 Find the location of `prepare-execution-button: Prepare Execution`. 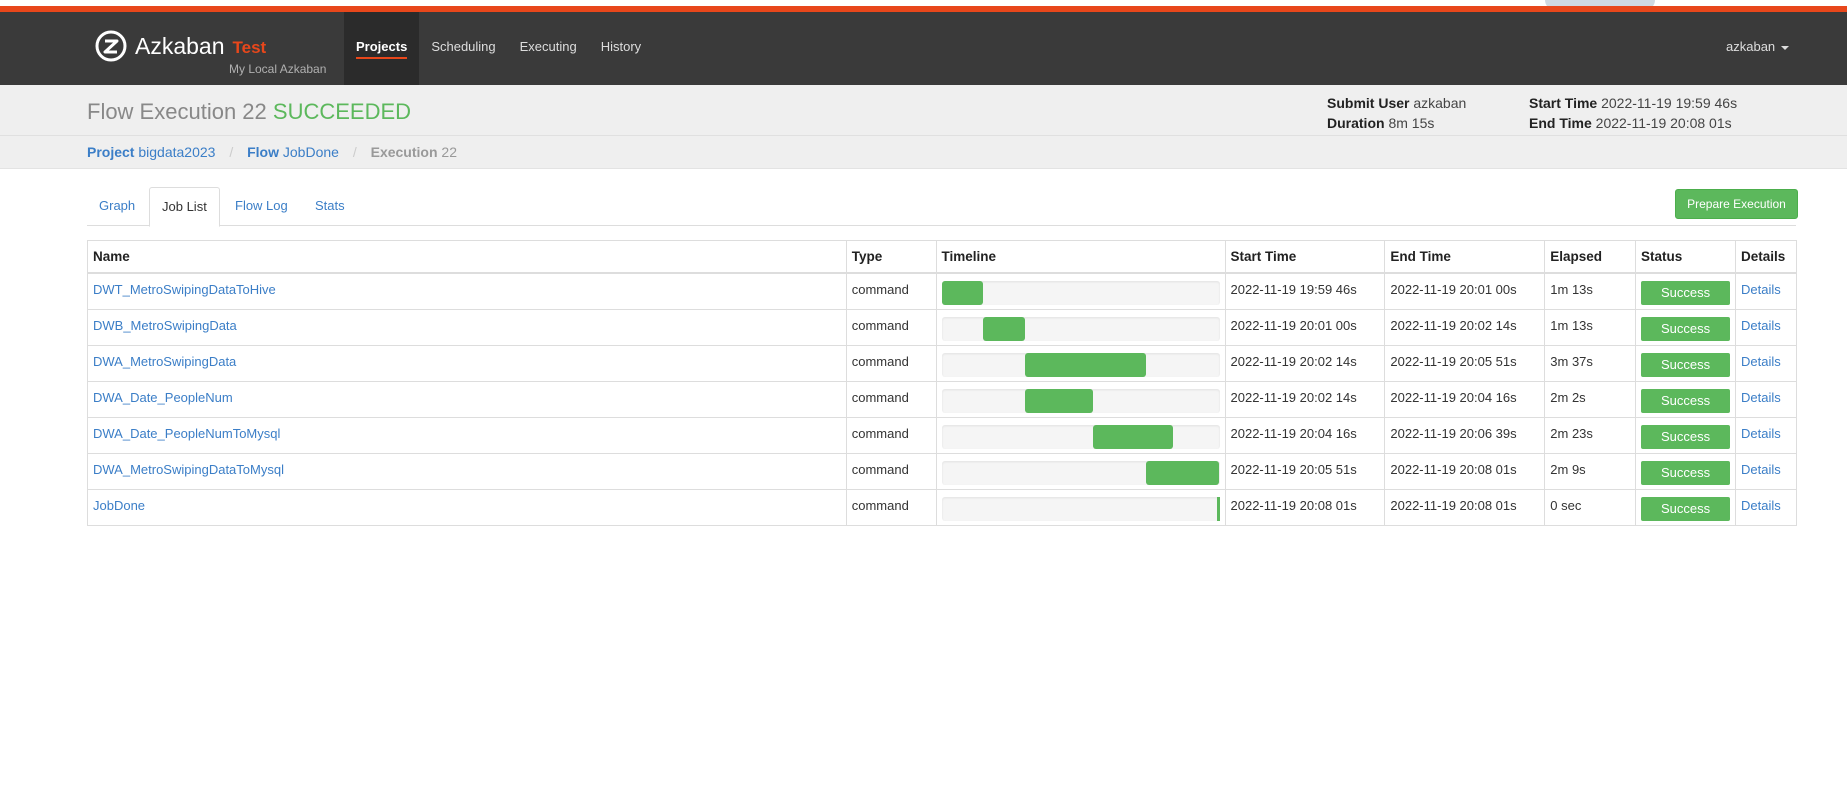

prepare-execution-button: Prepare Execution is located at coordinates (1736, 204).